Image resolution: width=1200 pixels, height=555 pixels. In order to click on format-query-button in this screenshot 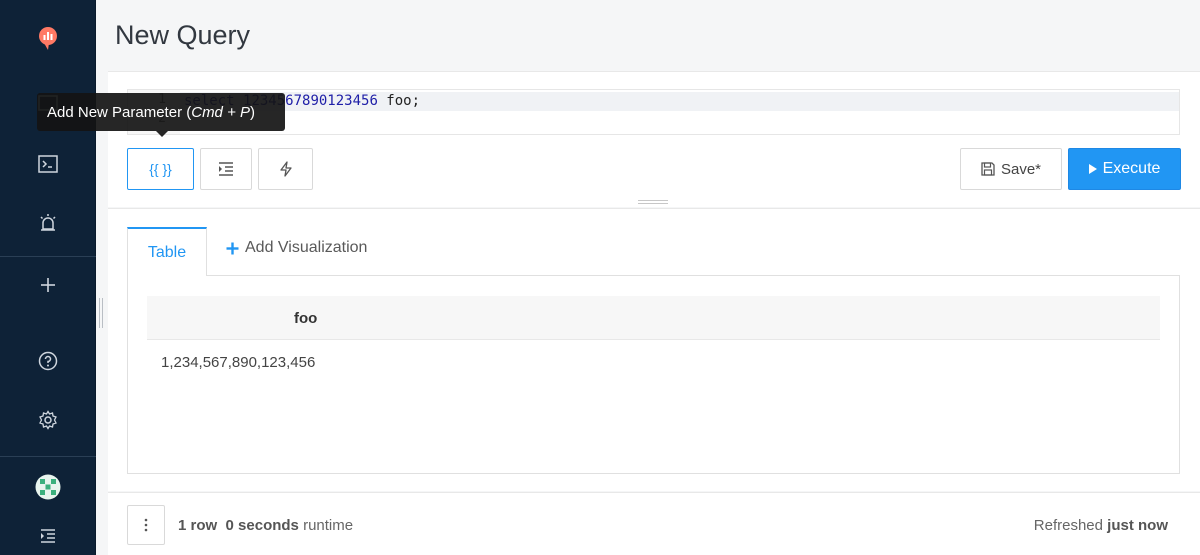, I will do `click(226, 169)`.